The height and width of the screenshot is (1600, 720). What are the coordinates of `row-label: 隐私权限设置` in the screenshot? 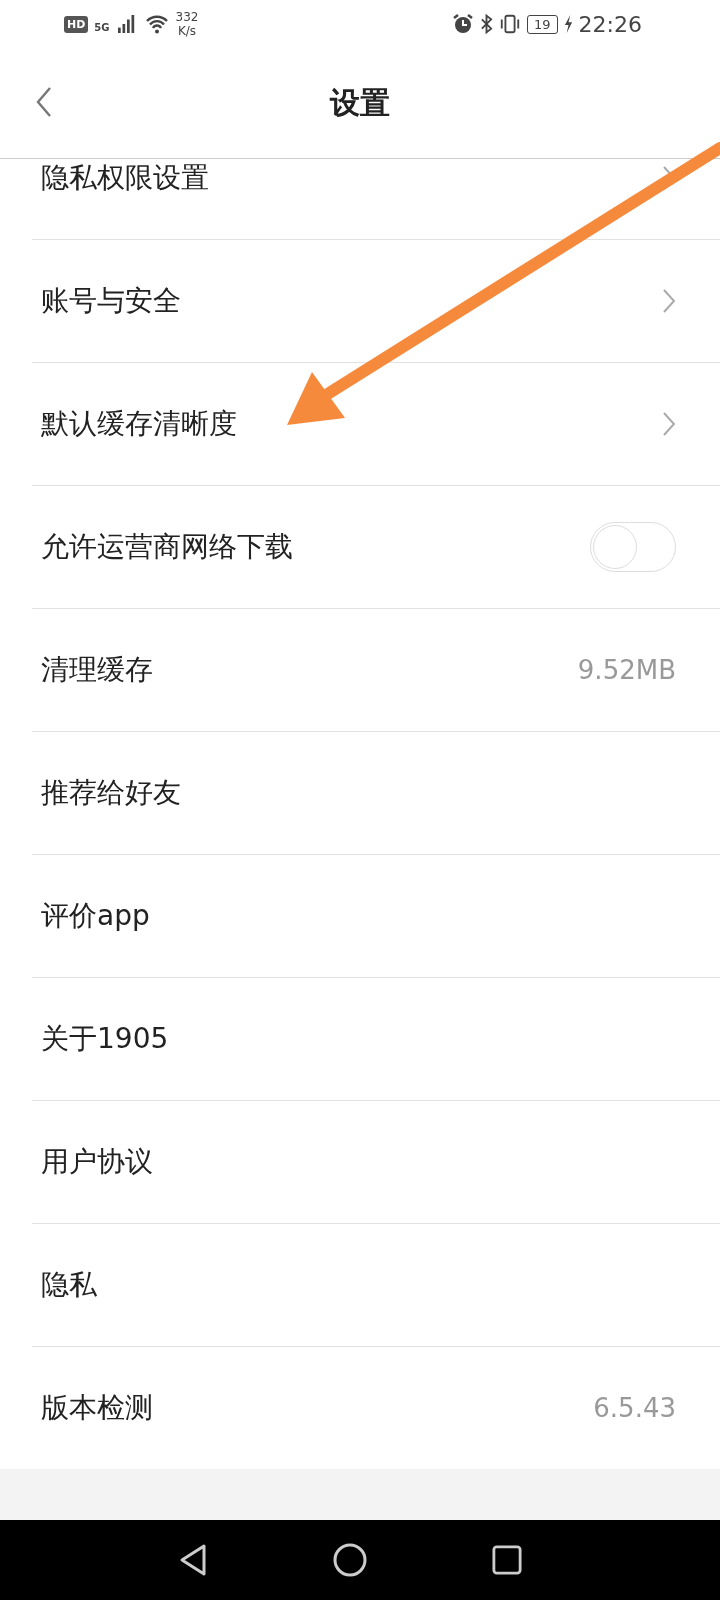 It's located at (125, 178).